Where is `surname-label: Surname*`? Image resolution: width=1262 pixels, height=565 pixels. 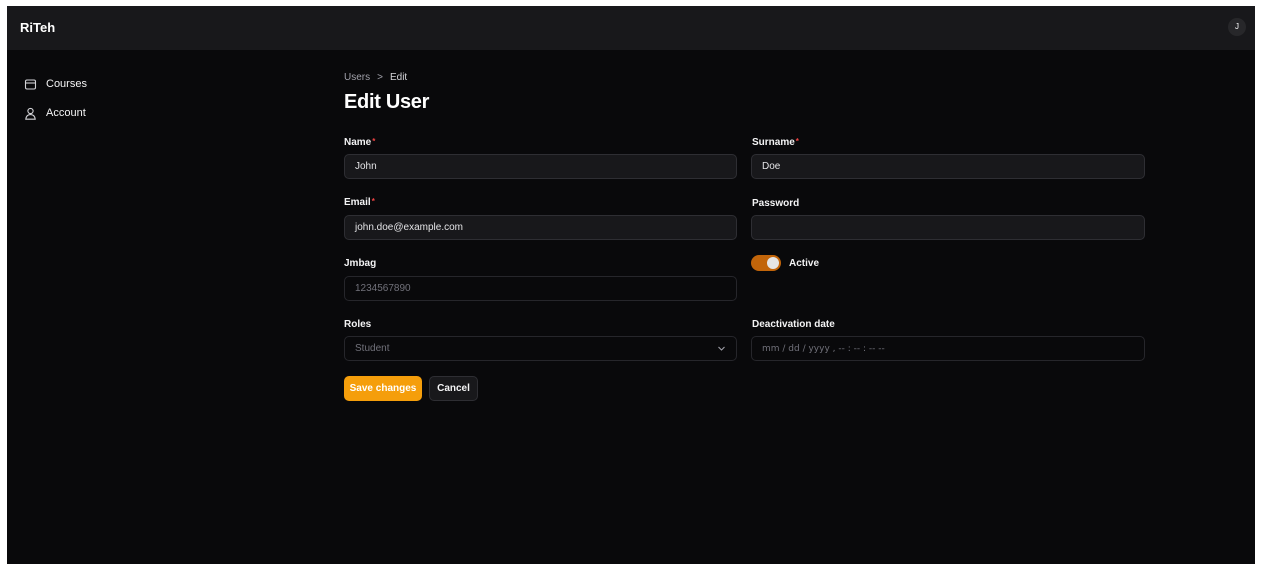 surname-label: Surname* is located at coordinates (775, 142).